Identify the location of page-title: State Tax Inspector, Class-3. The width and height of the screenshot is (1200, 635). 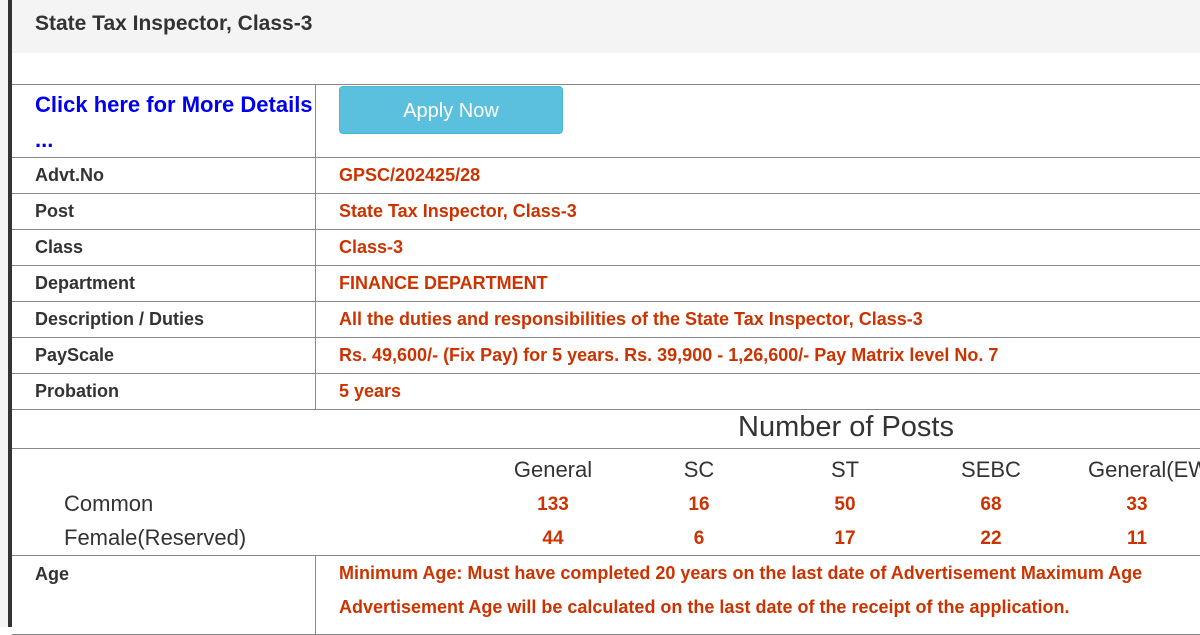
(173, 24).